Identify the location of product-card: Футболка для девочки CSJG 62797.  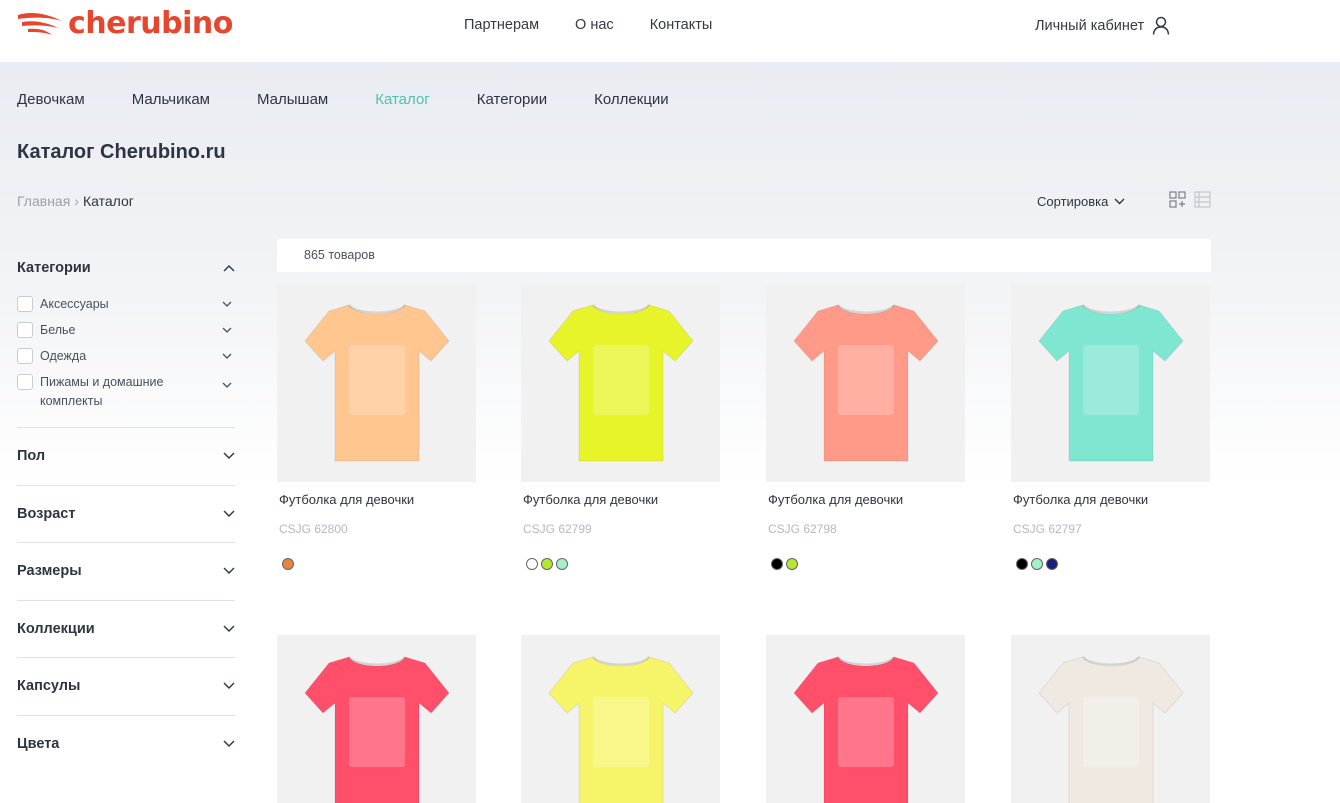
(1110, 426).